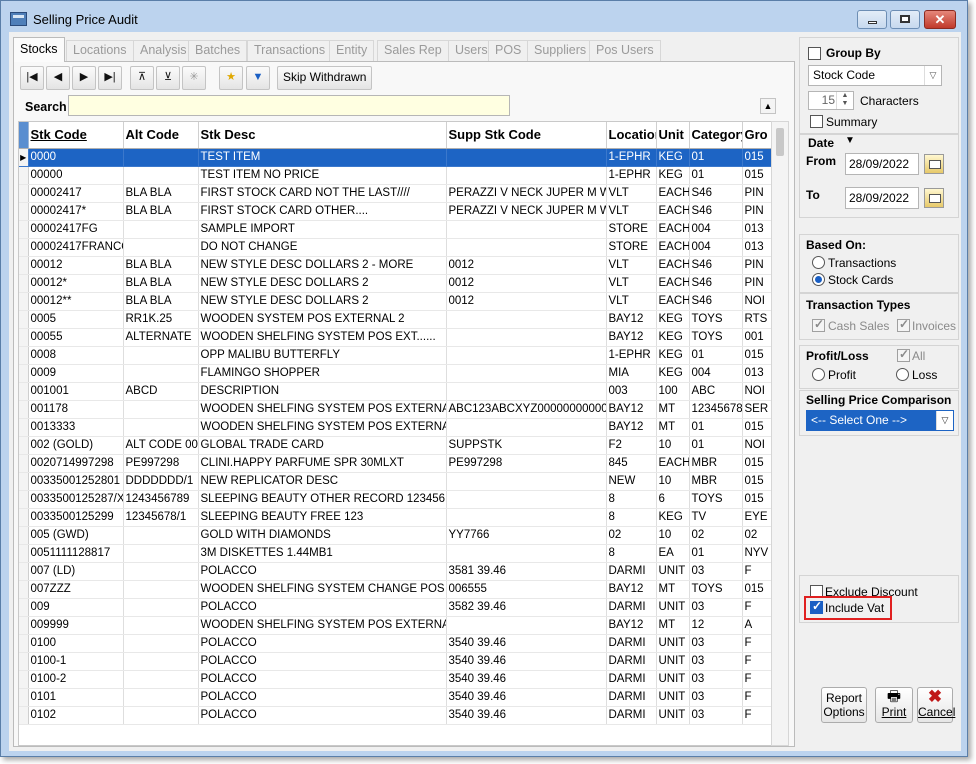  What do you see at coordinates (76, 499) in the screenshot?
I see `table-cell: 0033500125287/X` at bounding box center [76, 499].